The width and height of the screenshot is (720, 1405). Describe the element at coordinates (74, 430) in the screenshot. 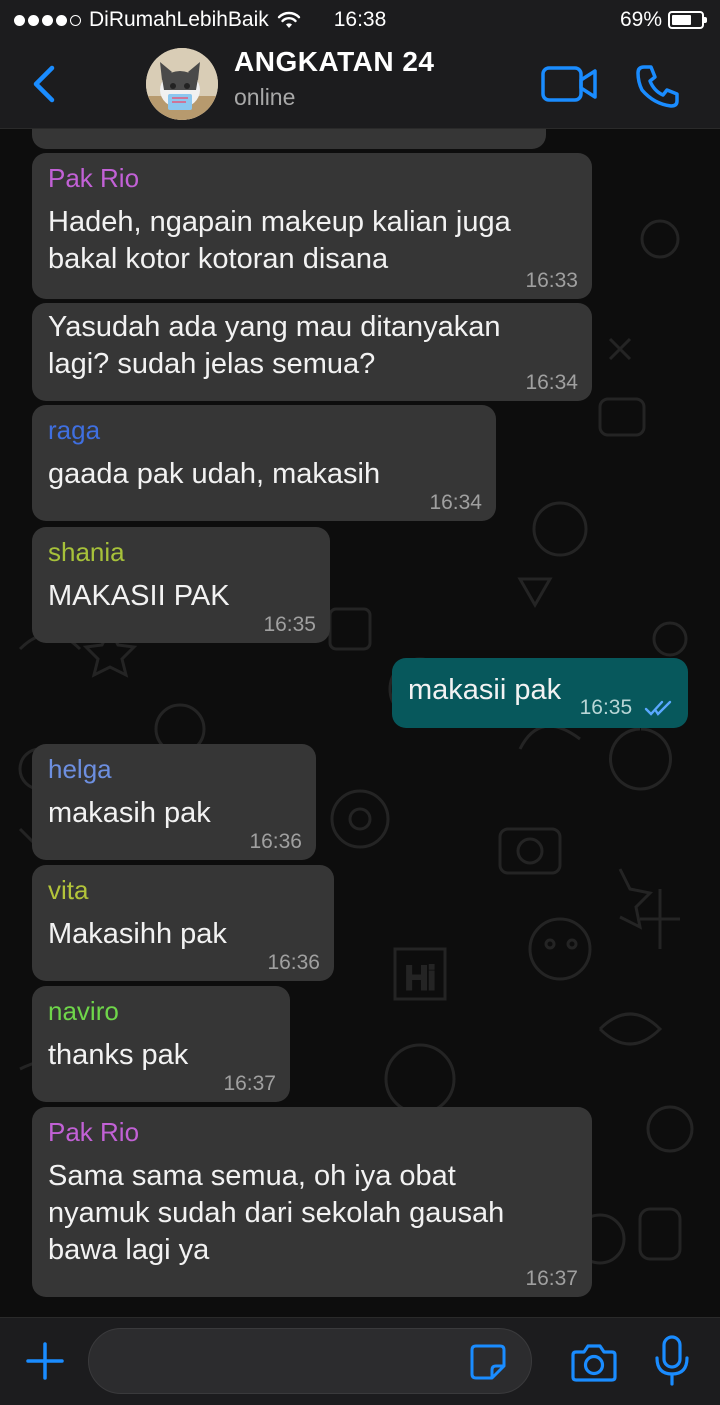

I see `message-sender: raga` at that location.